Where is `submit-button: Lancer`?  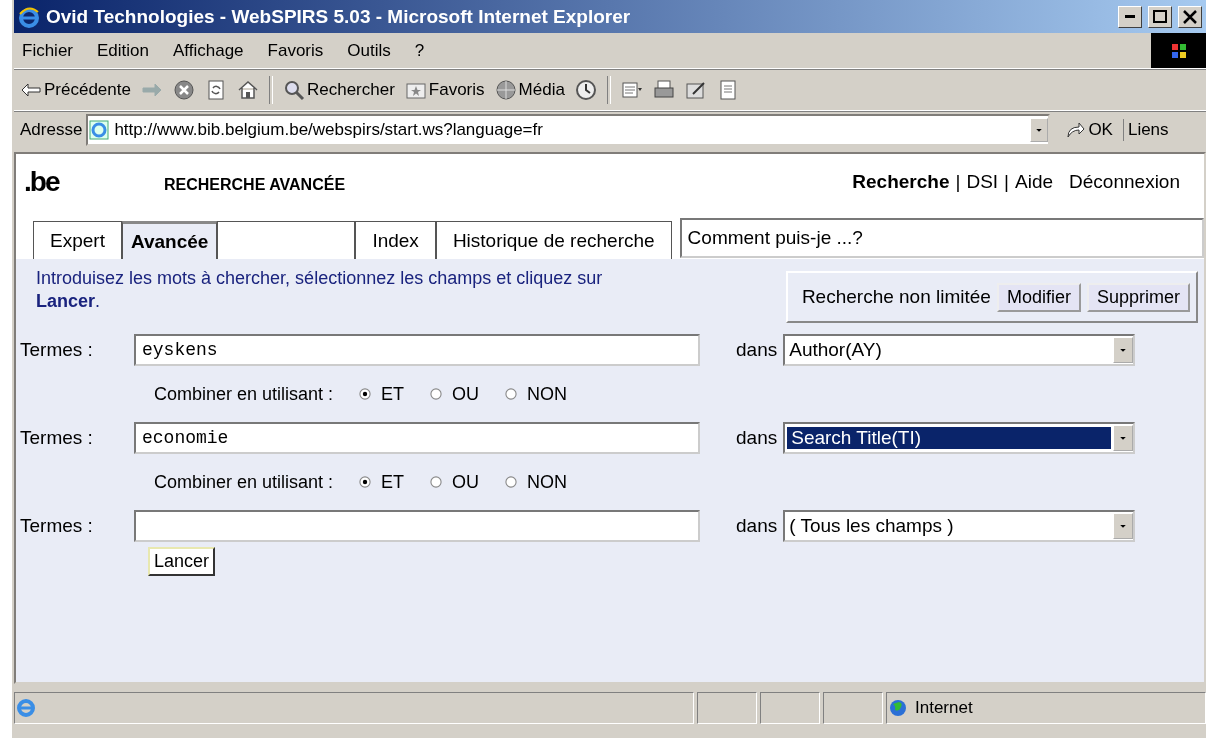 submit-button: Lancer is located at coordinates (182, 561).